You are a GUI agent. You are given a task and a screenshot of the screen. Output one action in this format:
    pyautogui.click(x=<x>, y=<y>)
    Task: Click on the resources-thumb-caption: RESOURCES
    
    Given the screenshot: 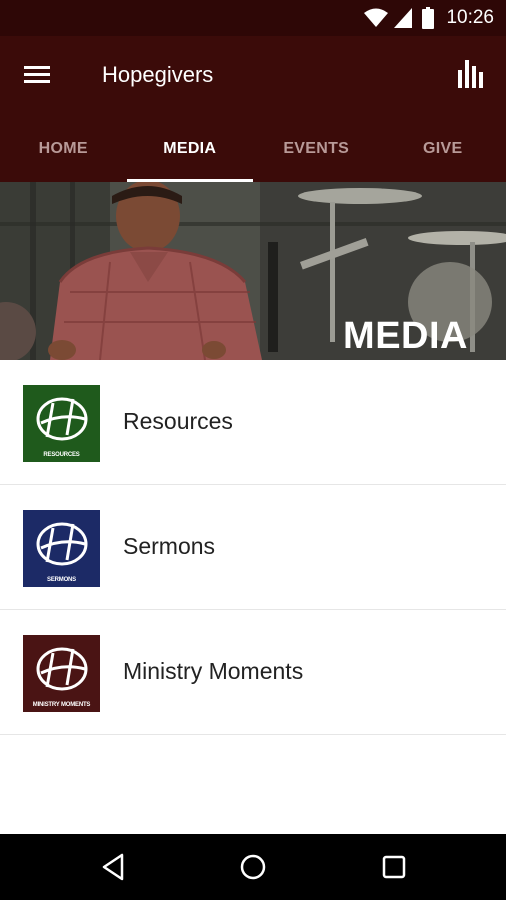 What is the action you would take?
    pyautogui.click(x=61, y=455)
    